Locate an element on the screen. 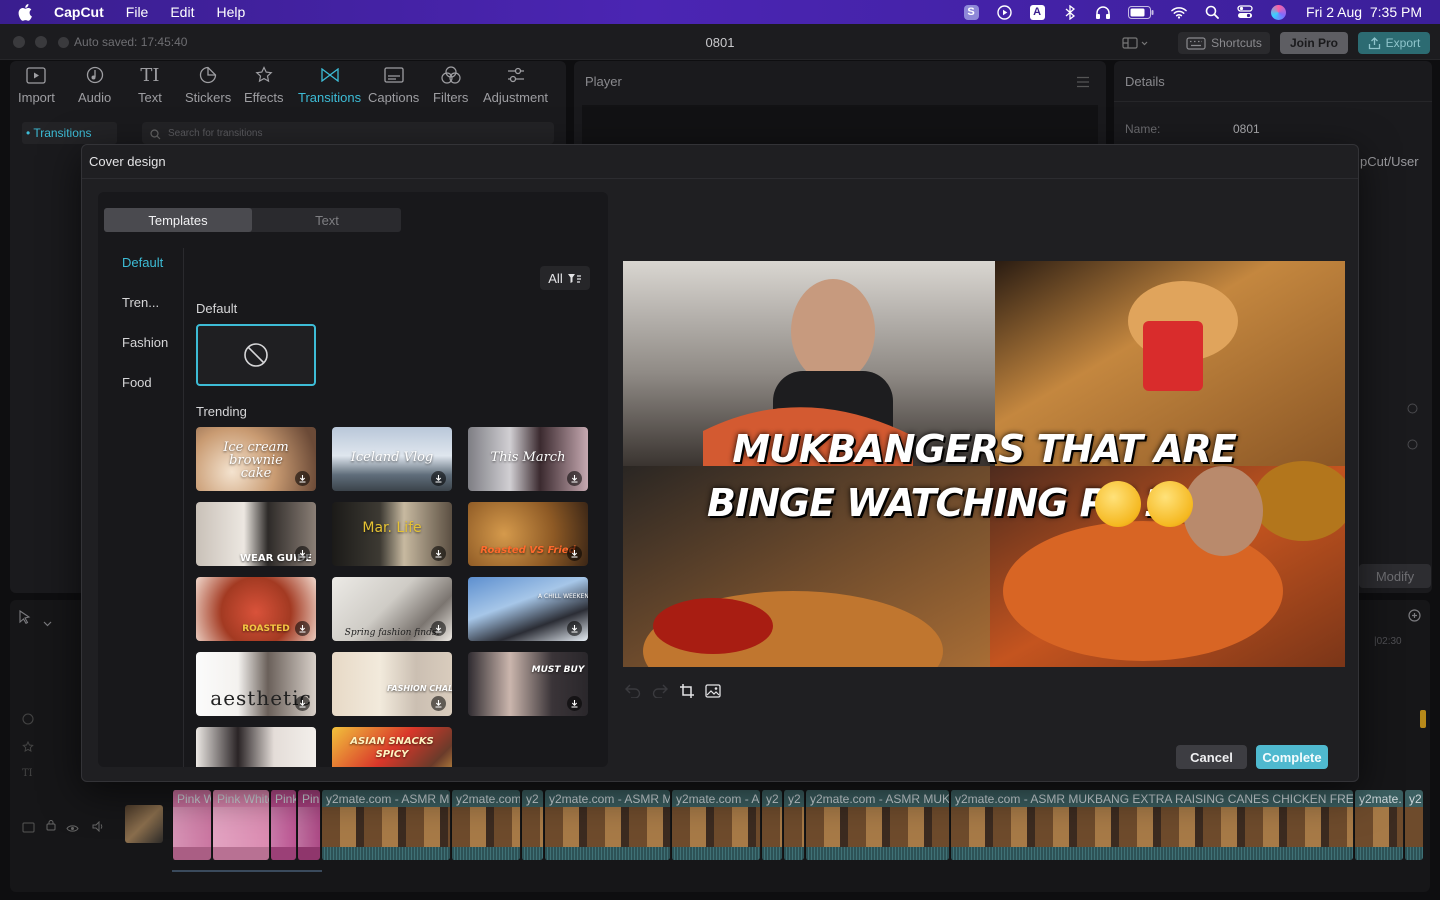 This screenshot has height=900, width=1440. tab-text: Text is located at coordinates (327, 220).